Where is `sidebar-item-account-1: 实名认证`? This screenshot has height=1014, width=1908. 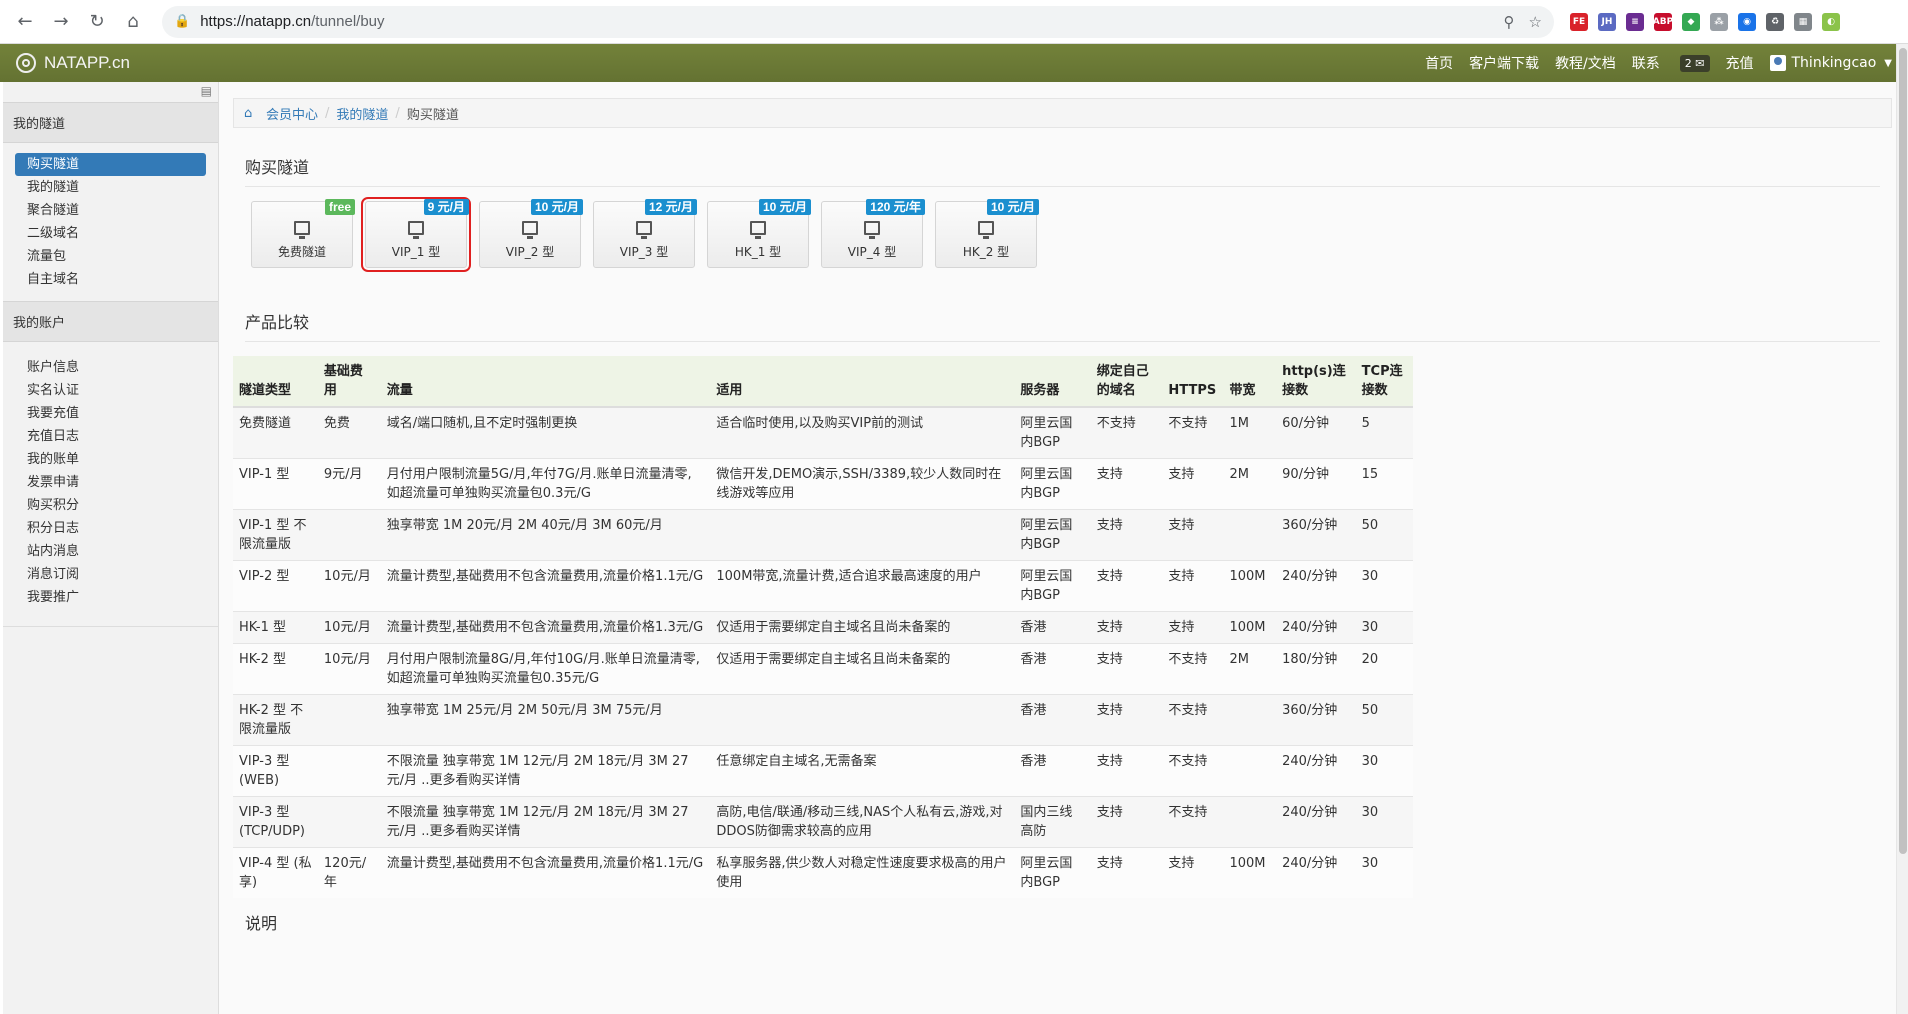 sidebar-item-account-1: 实名认证 is located at coordinates (110, 390).